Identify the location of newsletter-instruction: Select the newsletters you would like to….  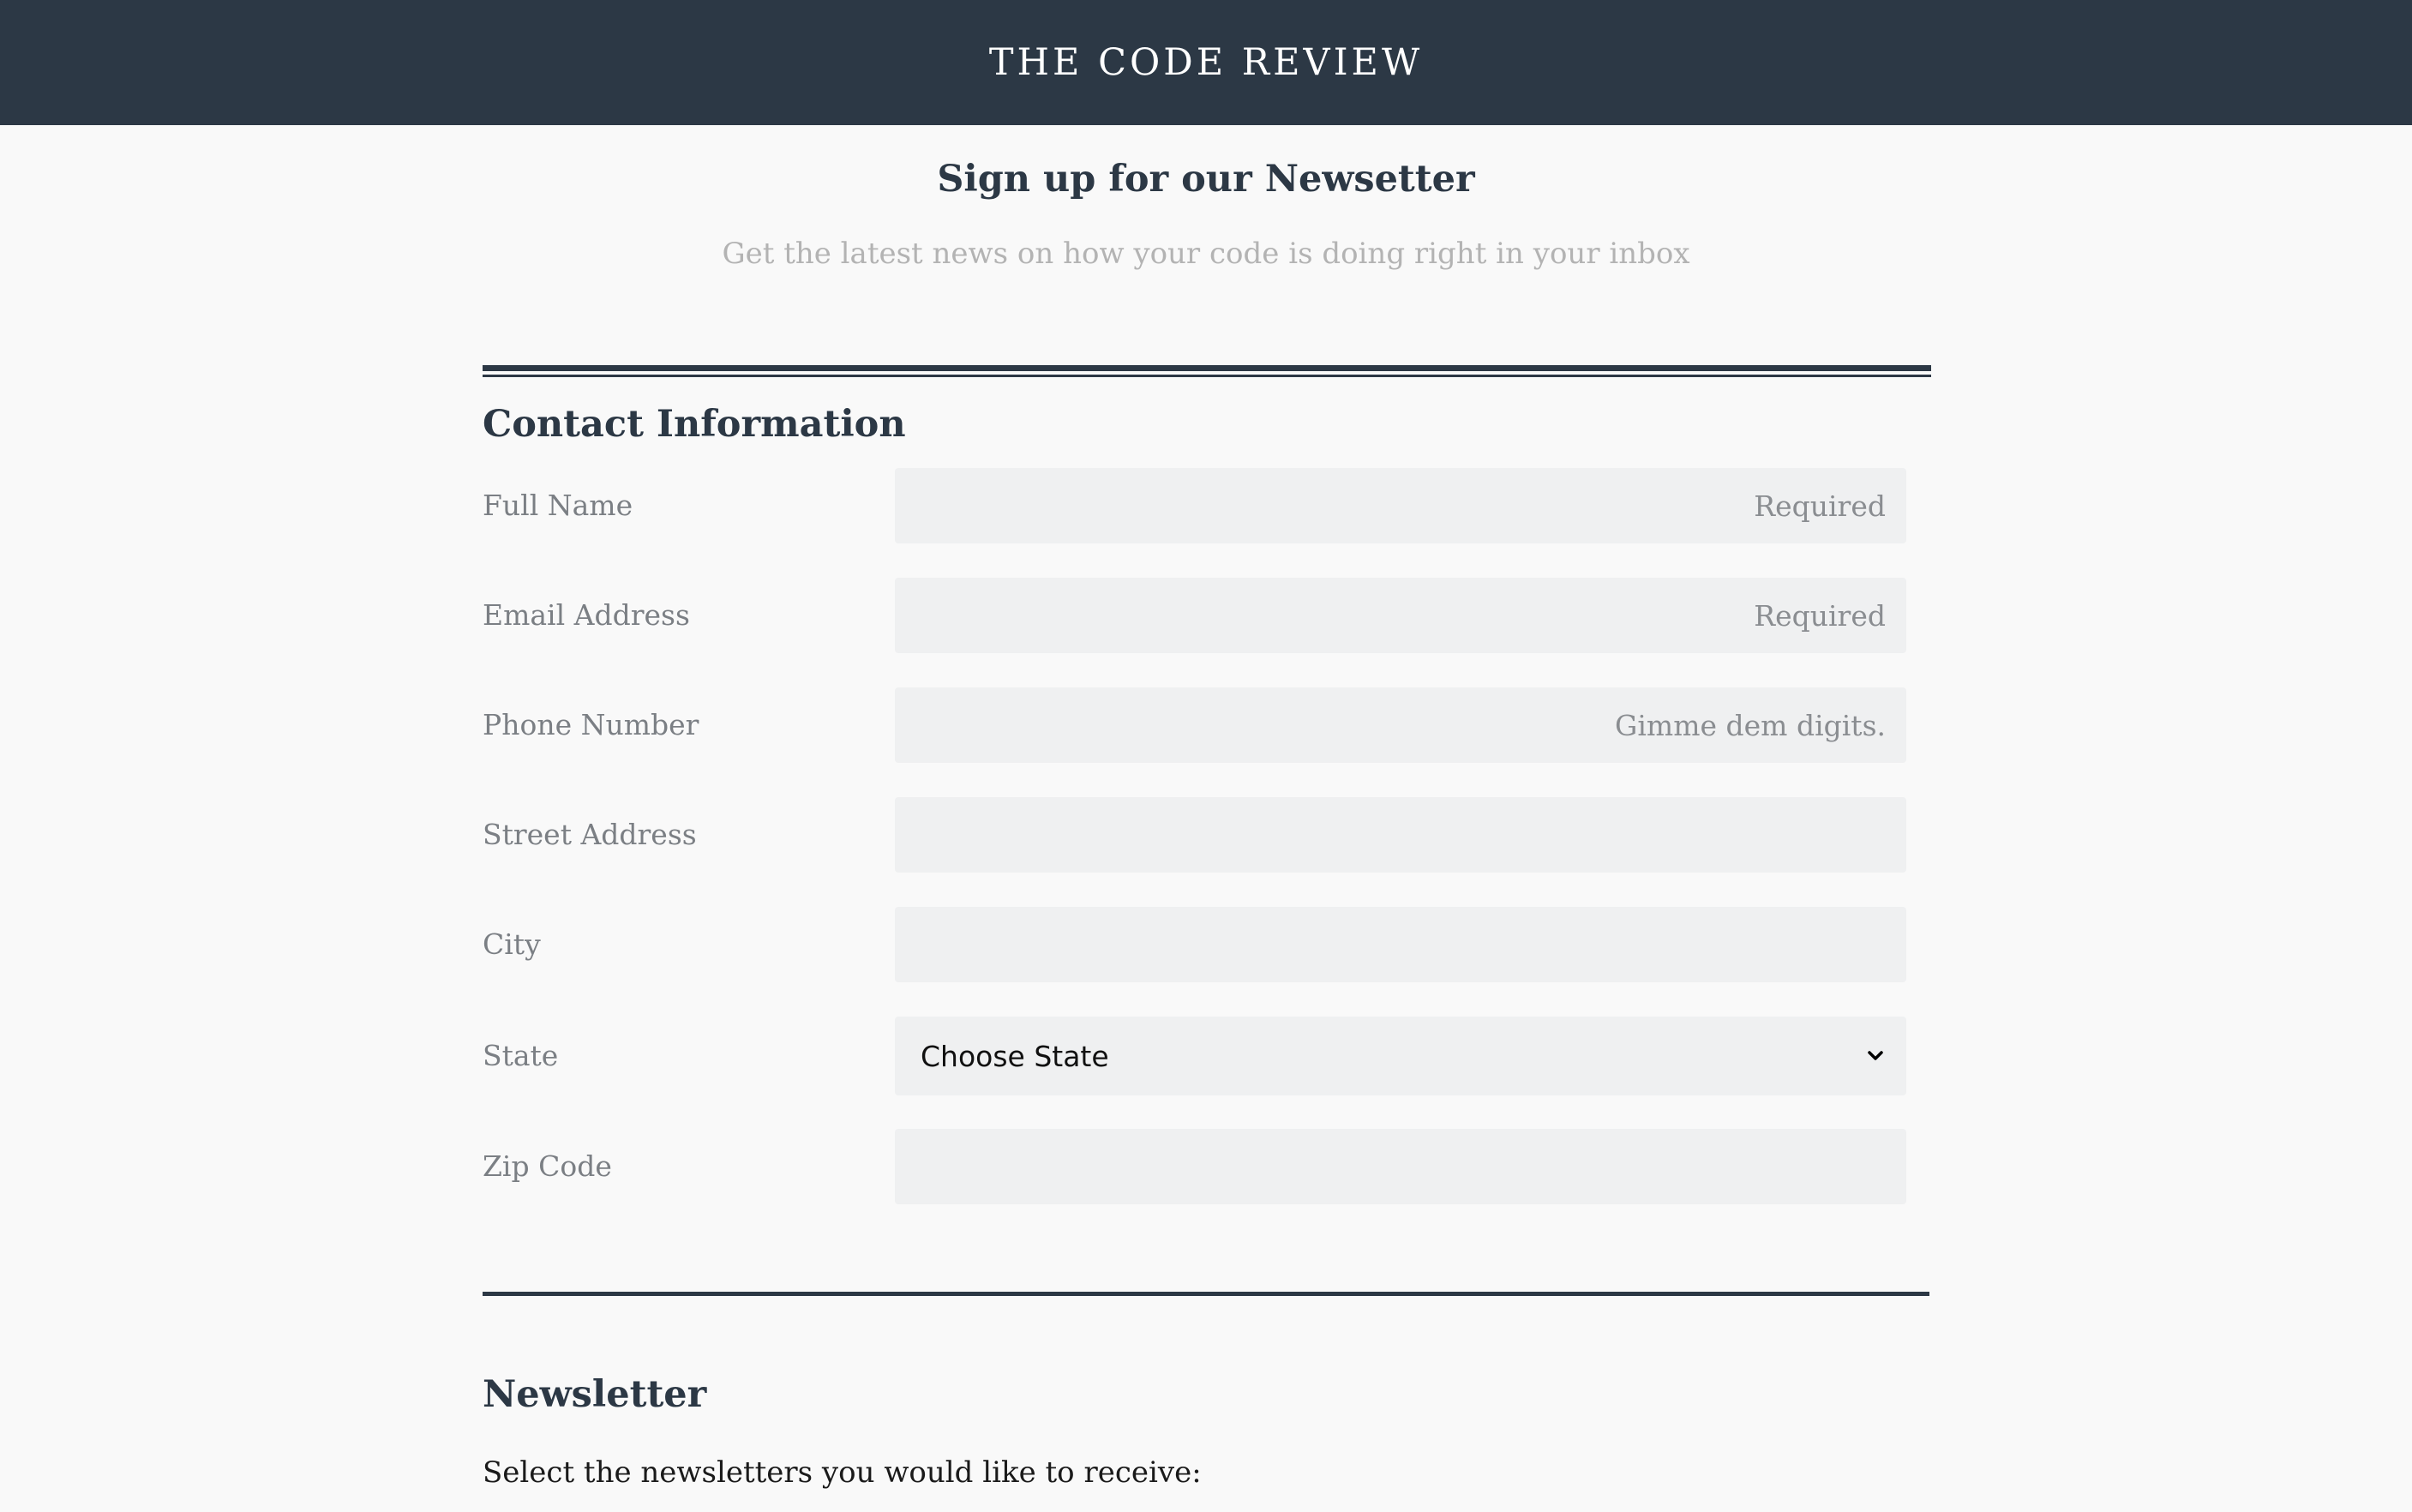
(842, 1472).